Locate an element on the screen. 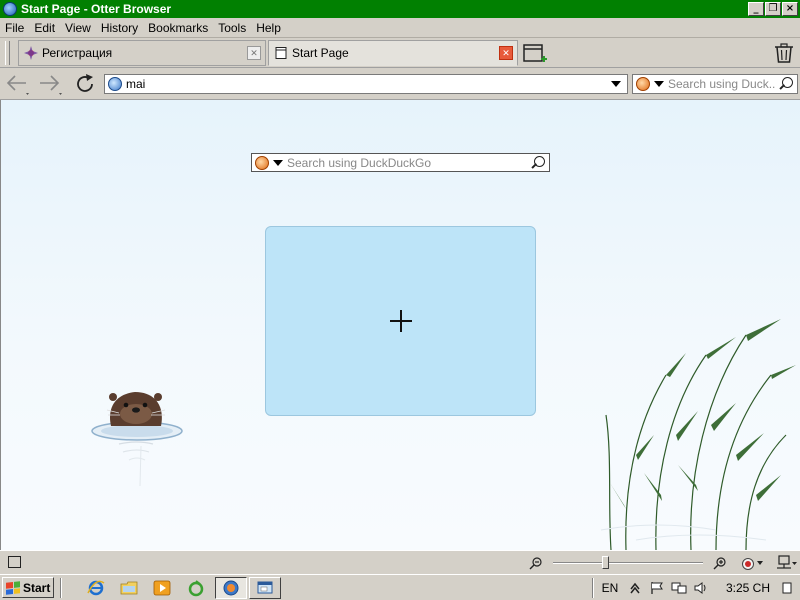  arrow-left-icon is located at coordinates (17, 85).